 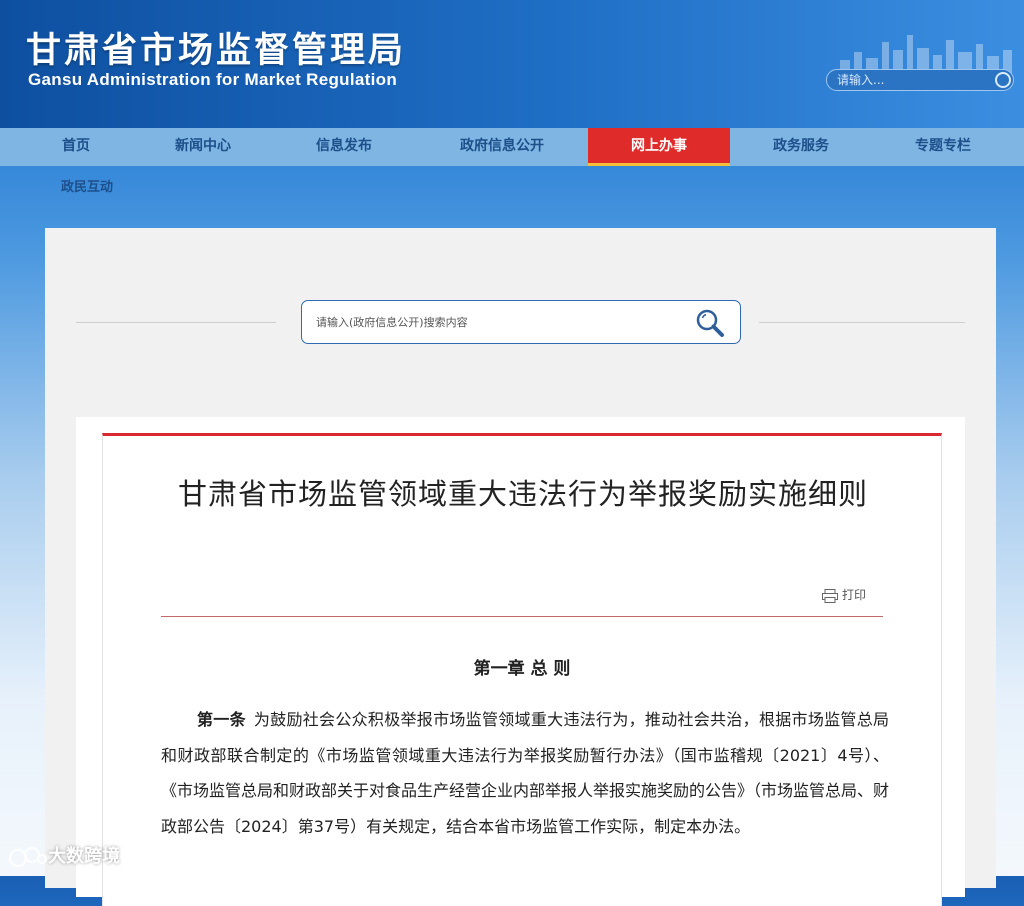 What do you see at coordinates (84, 856) in the screenshot?
I see `watermark-text: 大数跨境` at bounding box center [84, 856].